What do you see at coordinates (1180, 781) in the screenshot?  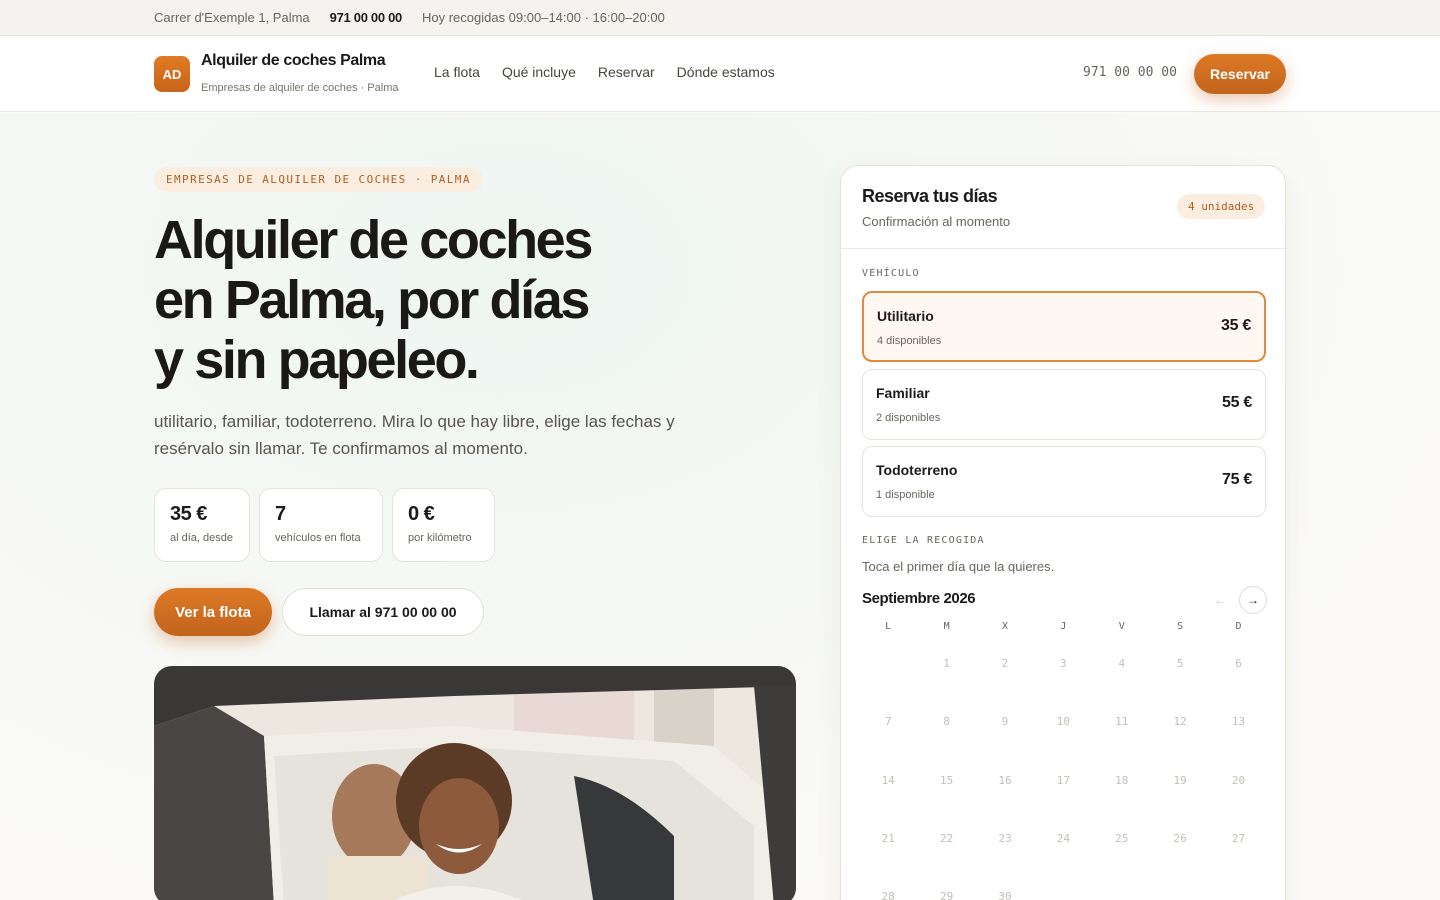 I see `calendar-day: 19` at bounding box center [1180, 781].